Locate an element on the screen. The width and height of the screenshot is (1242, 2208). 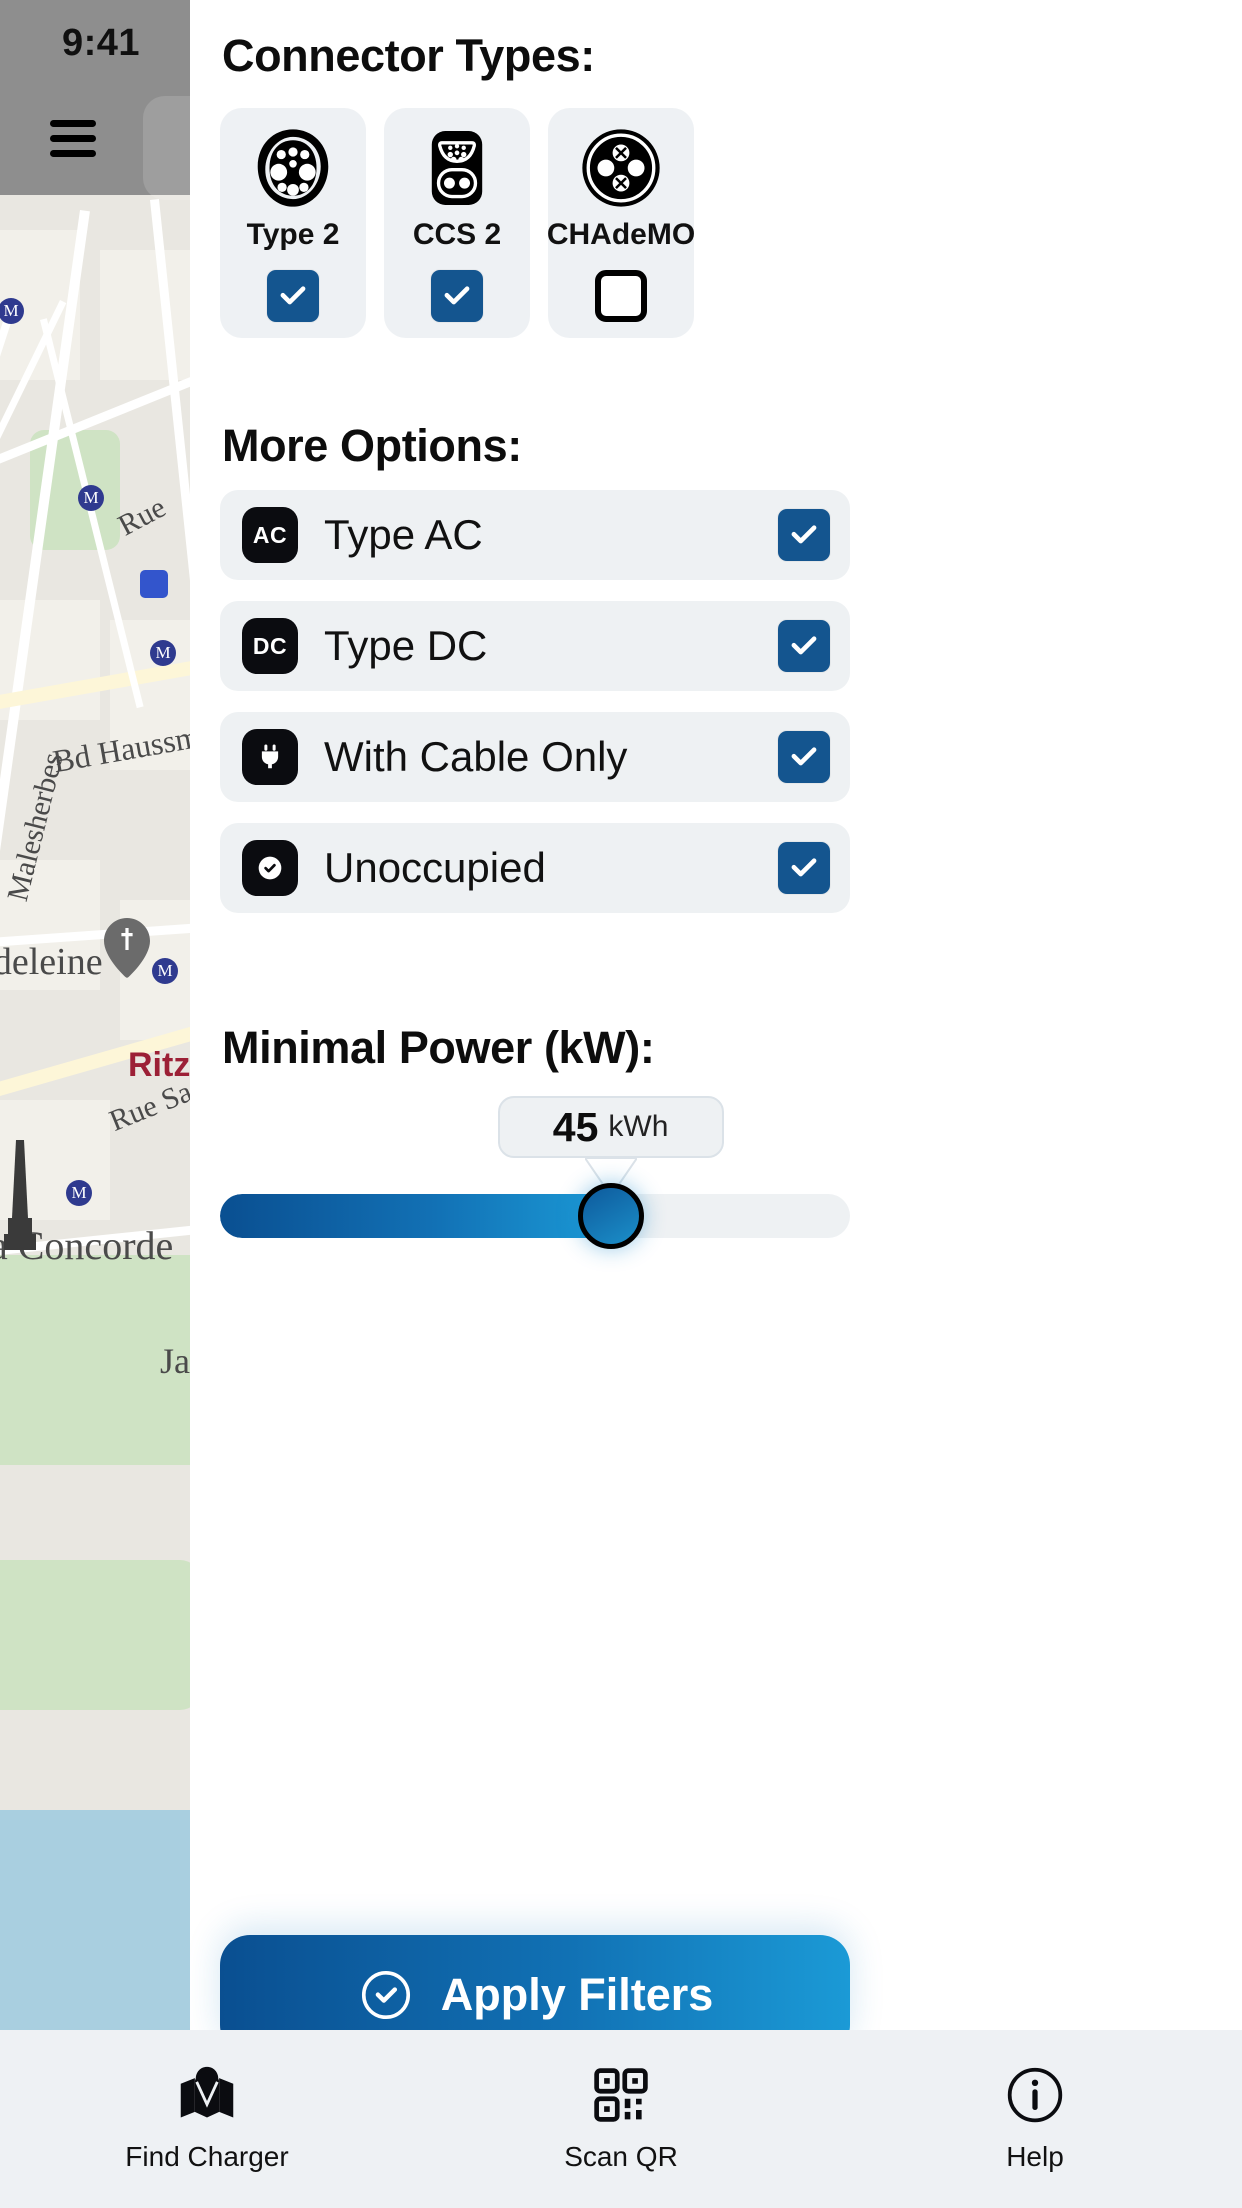
apply-filters-label: Apply Filters is located at coordinates (577, 1994).